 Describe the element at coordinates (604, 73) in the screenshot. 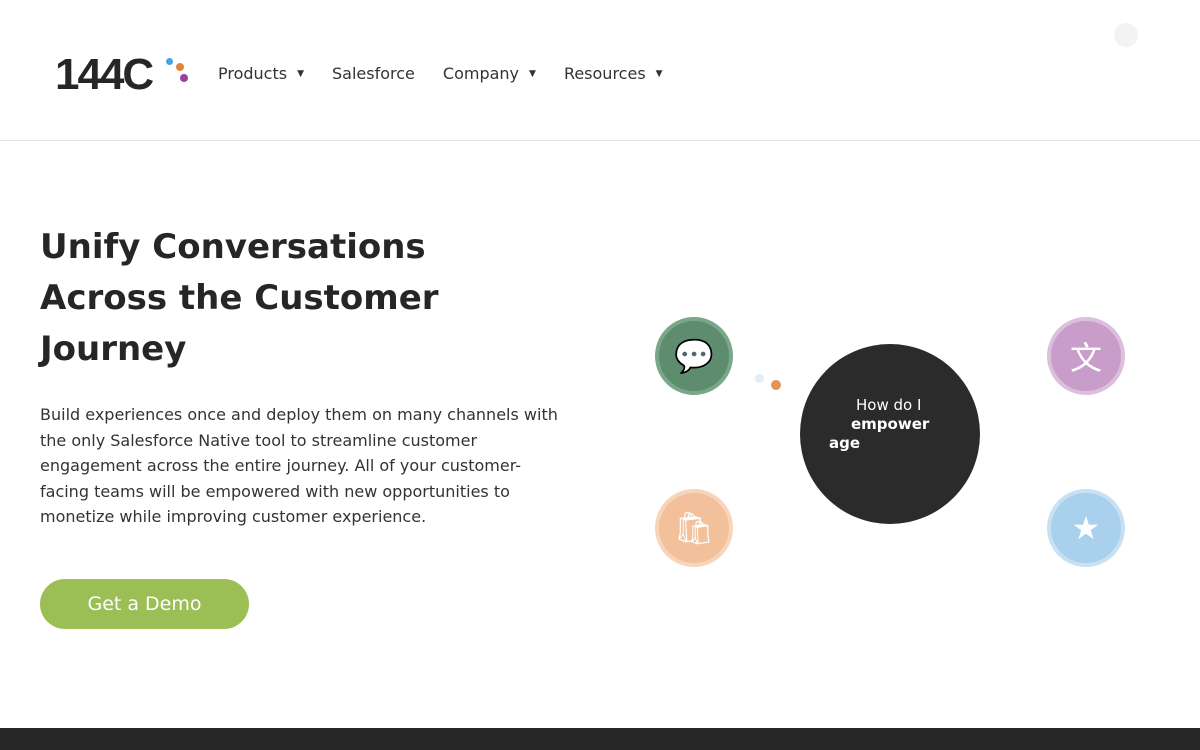

I see `nav-label: Resources` at that location.